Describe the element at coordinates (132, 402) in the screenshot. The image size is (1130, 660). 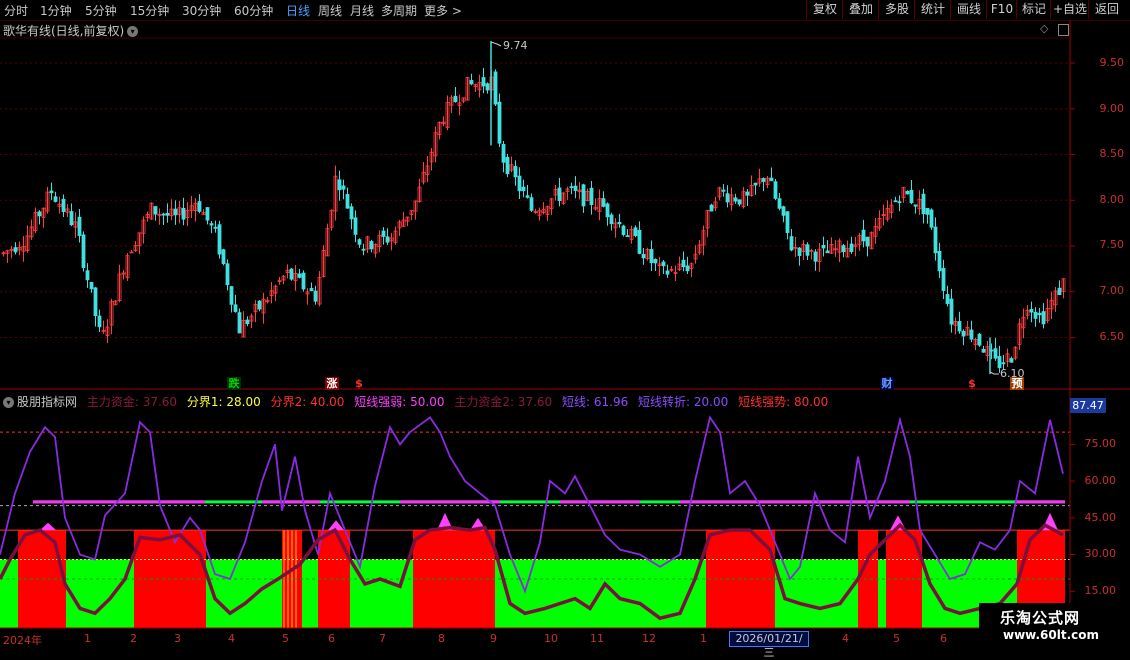
I see `legend-main-fund: 主力资金: 37.60` at that location.